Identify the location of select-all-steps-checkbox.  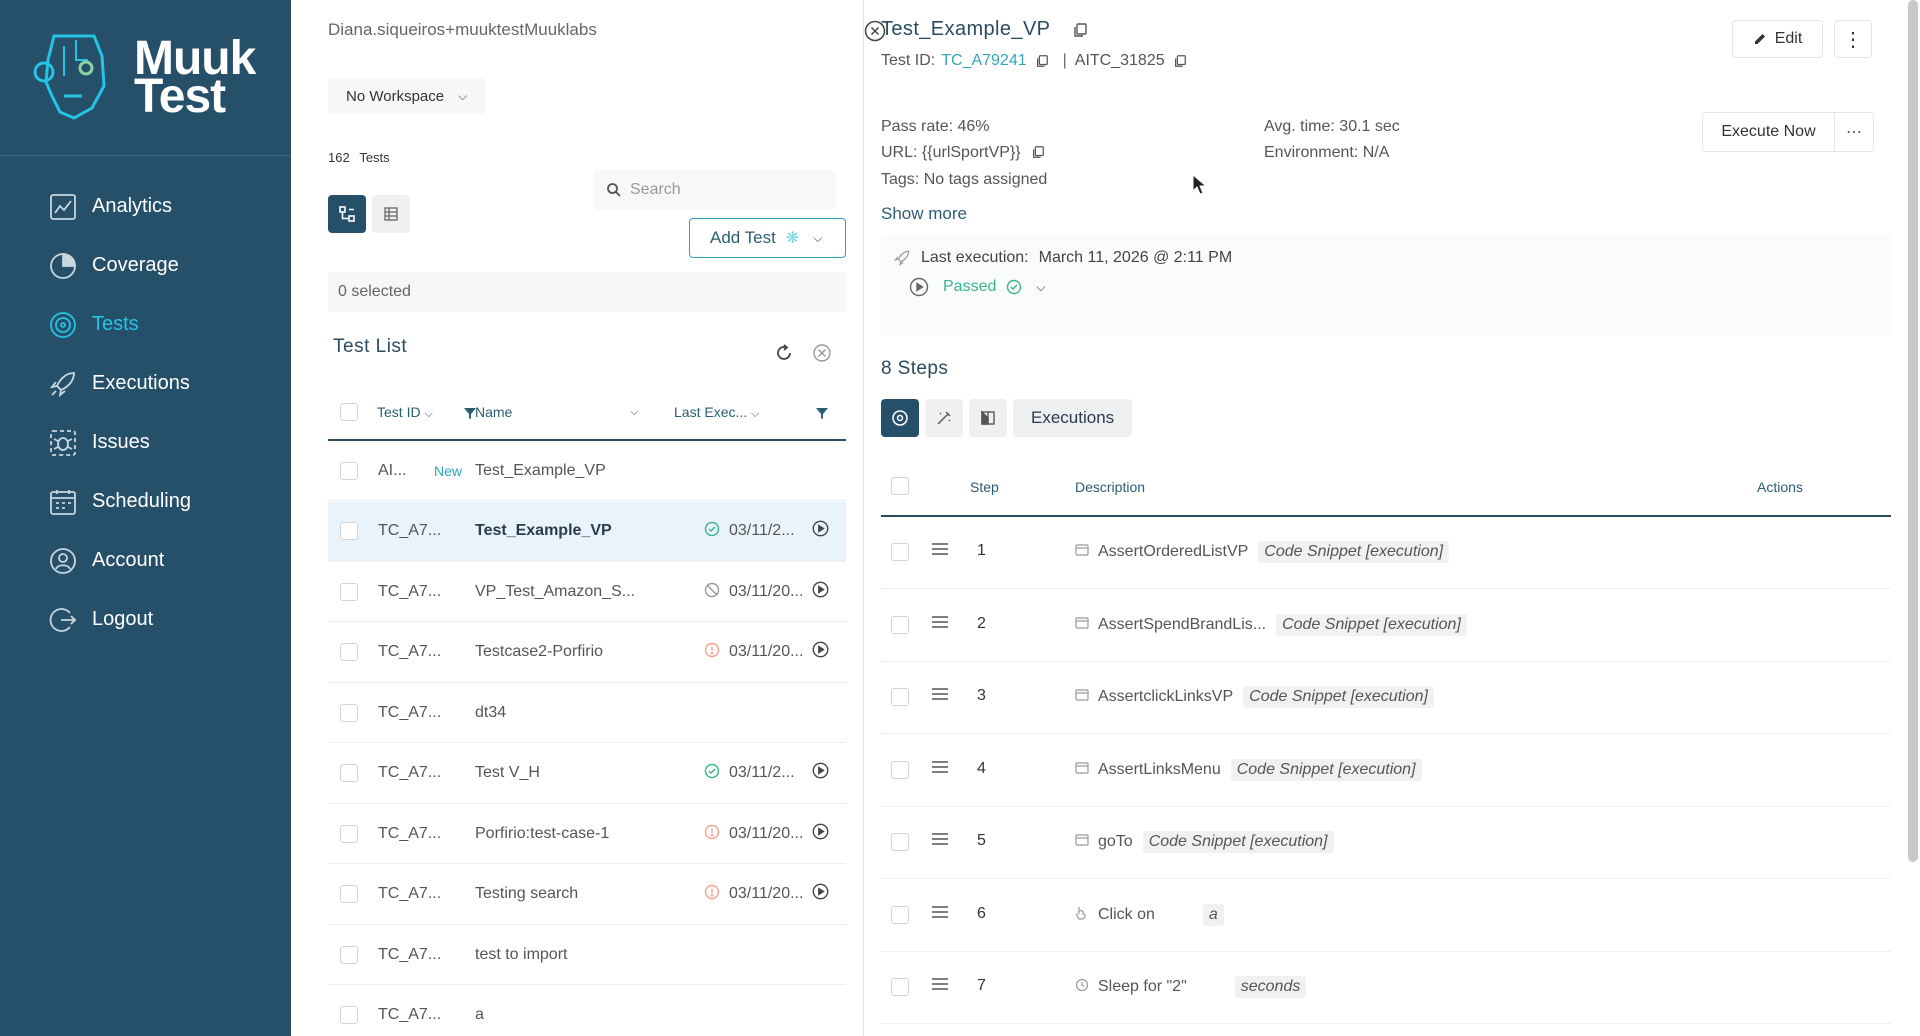
(900, 486).